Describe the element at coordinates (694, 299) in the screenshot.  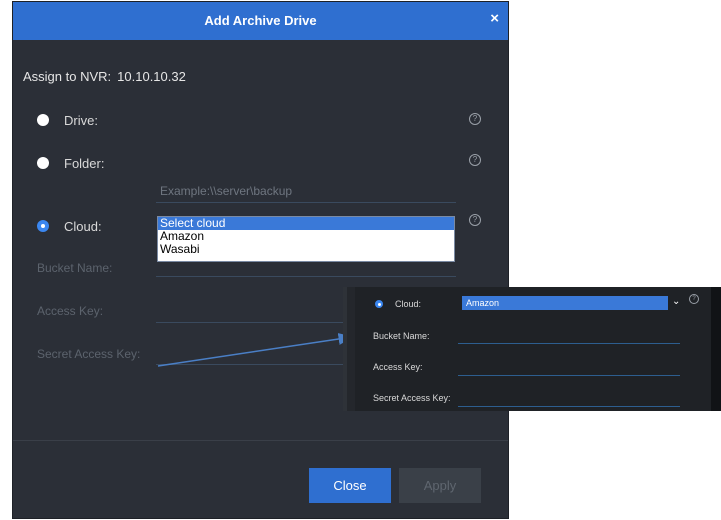
I see `inset-help-icon: ?` at that location.